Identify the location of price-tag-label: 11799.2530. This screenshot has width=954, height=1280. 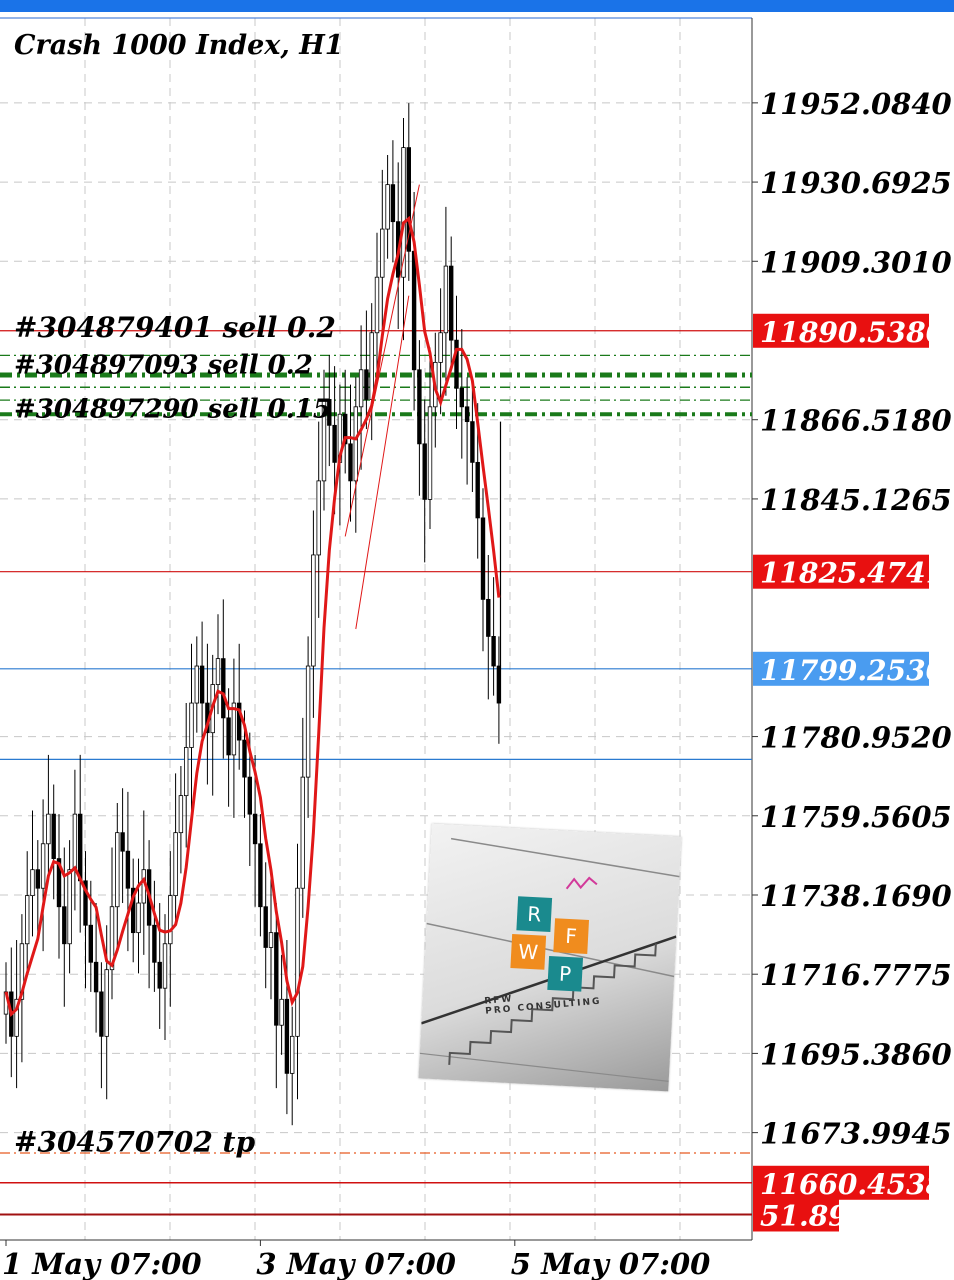
(853, 670).